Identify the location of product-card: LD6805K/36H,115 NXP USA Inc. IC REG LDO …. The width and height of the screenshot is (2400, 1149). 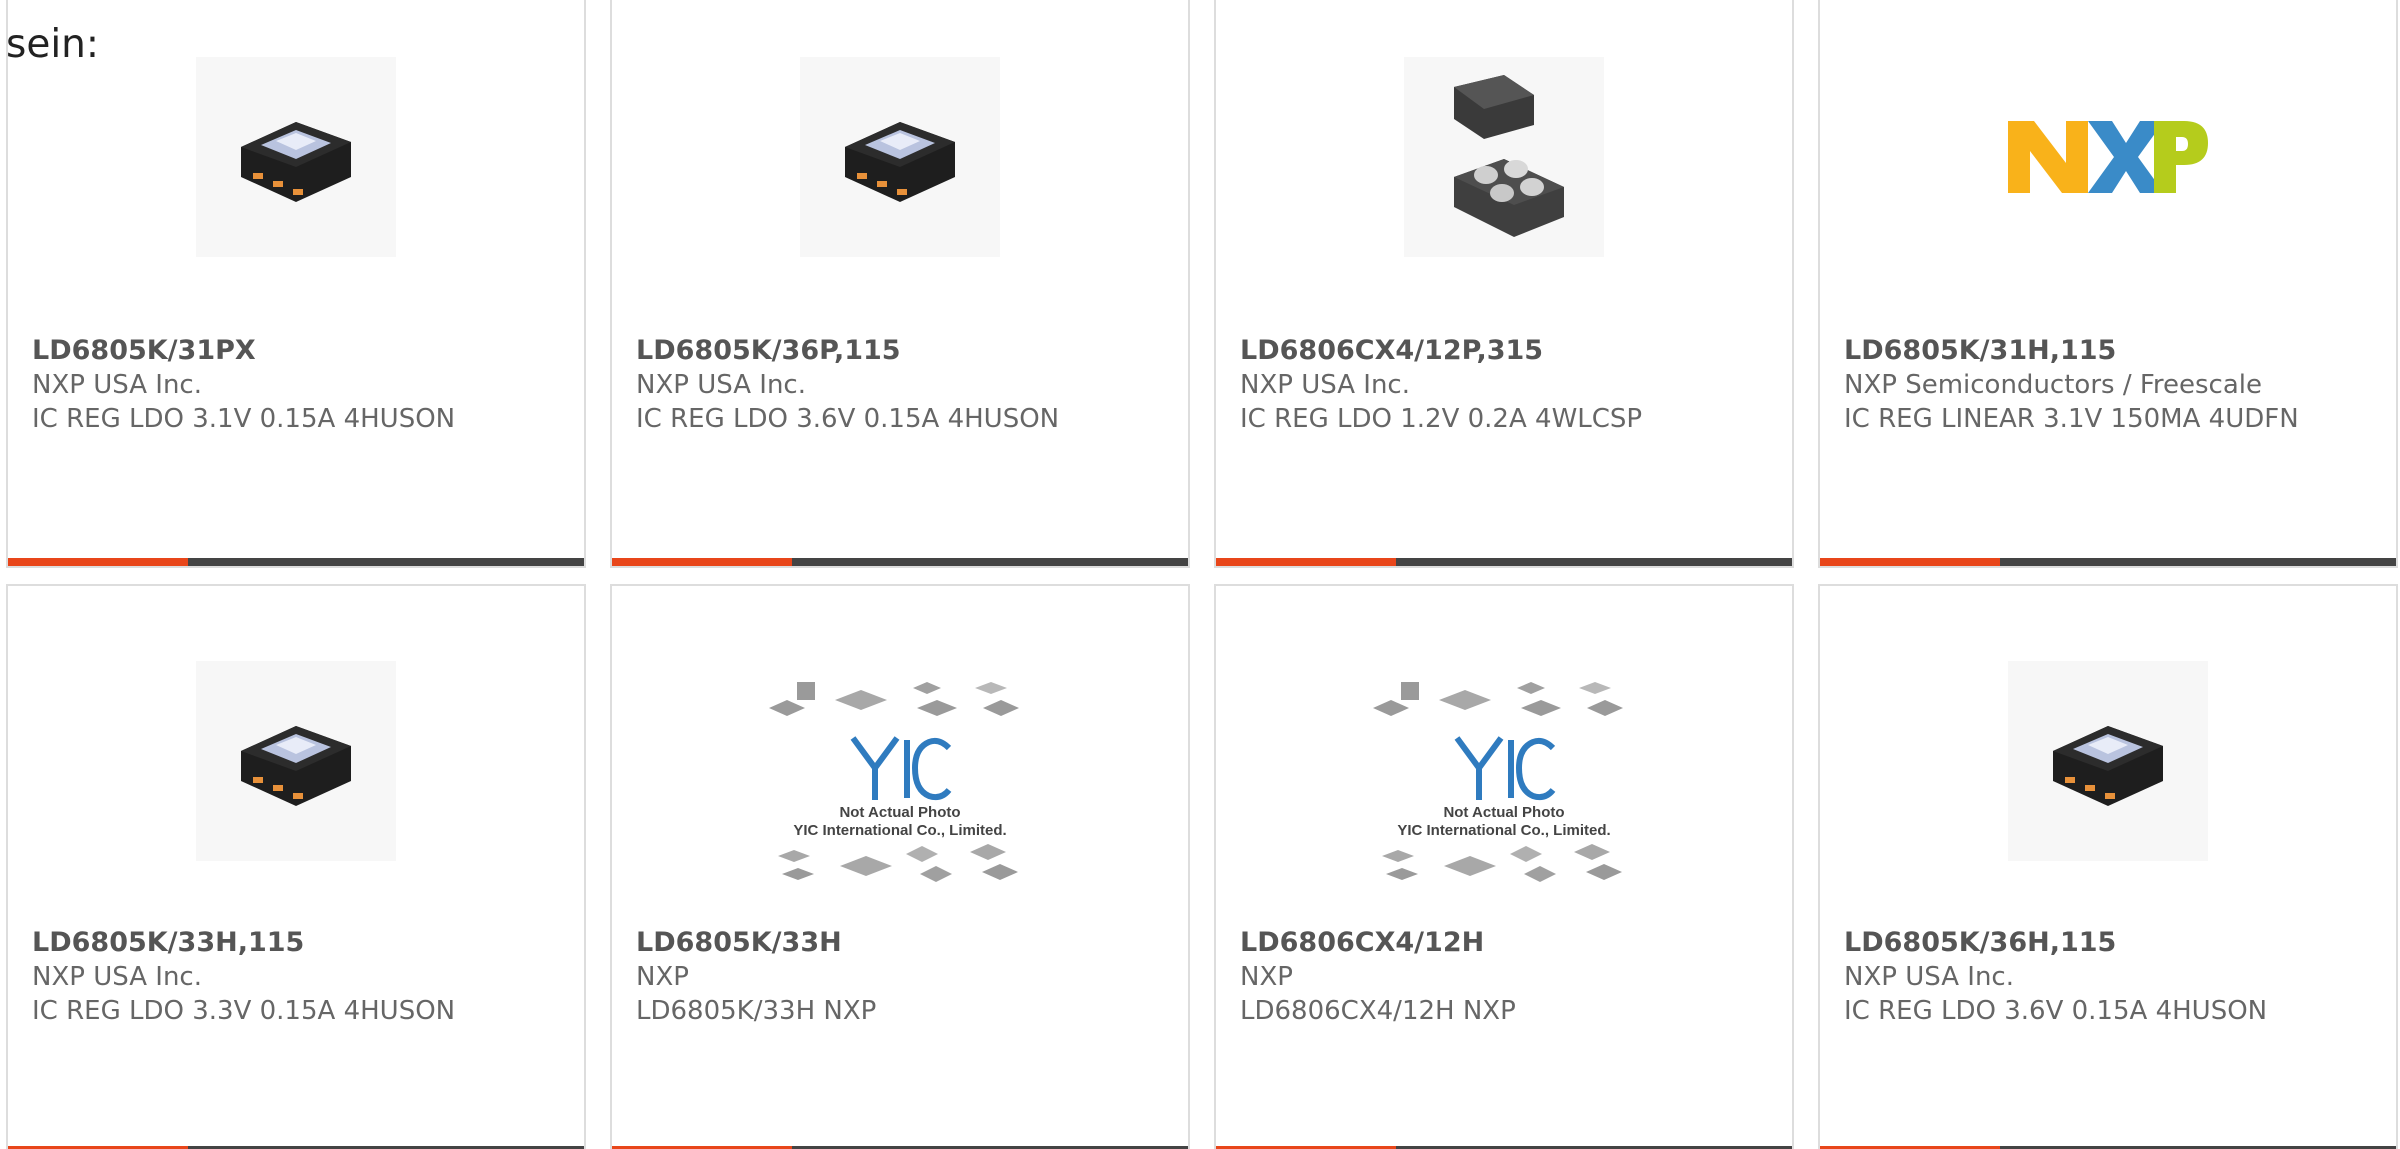
(2108, 866).